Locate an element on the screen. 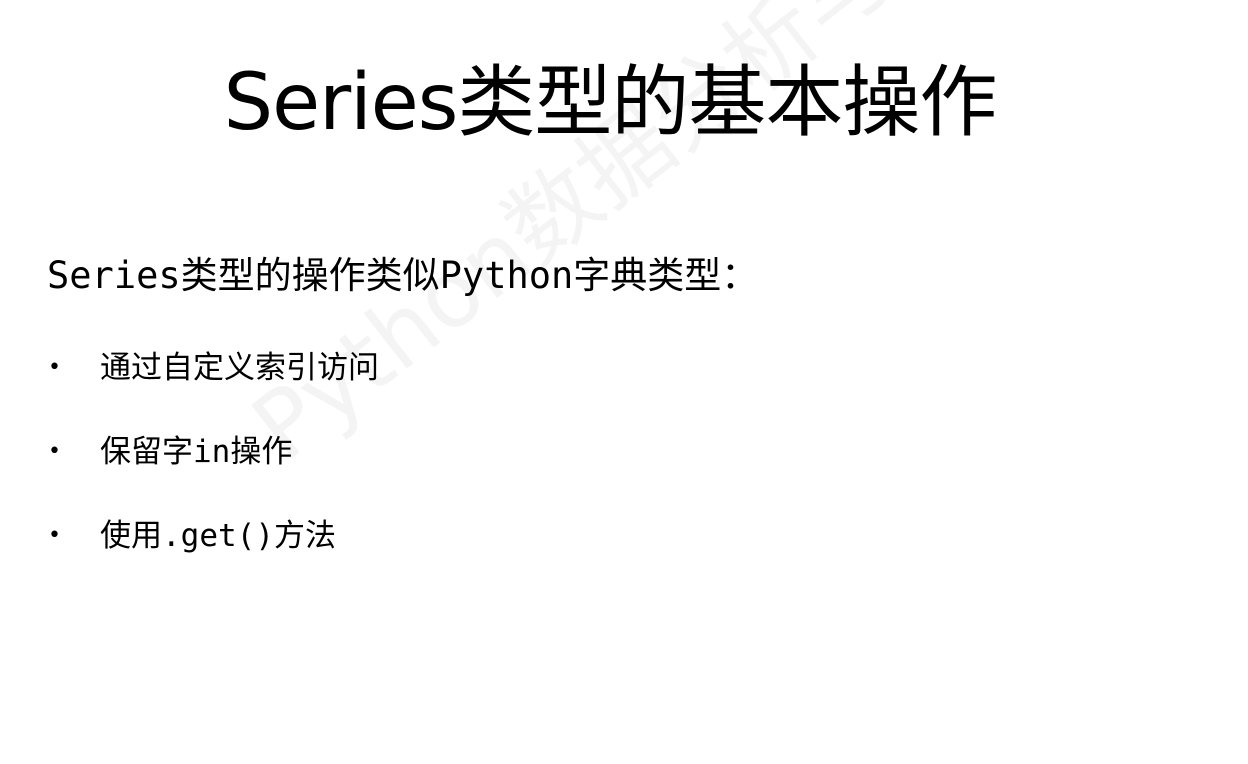 The width and height of the screenshot is (1248, 764). bullet-item-get-method: • 使用.get()方法 is located at coordinates (209, 550).